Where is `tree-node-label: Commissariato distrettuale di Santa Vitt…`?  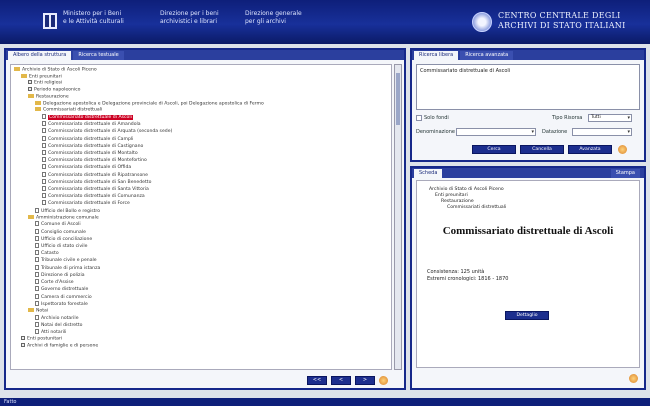 tree-node-label: Commissariato distrettuale di Santa Vitt… is located at coordinates (98, 189).